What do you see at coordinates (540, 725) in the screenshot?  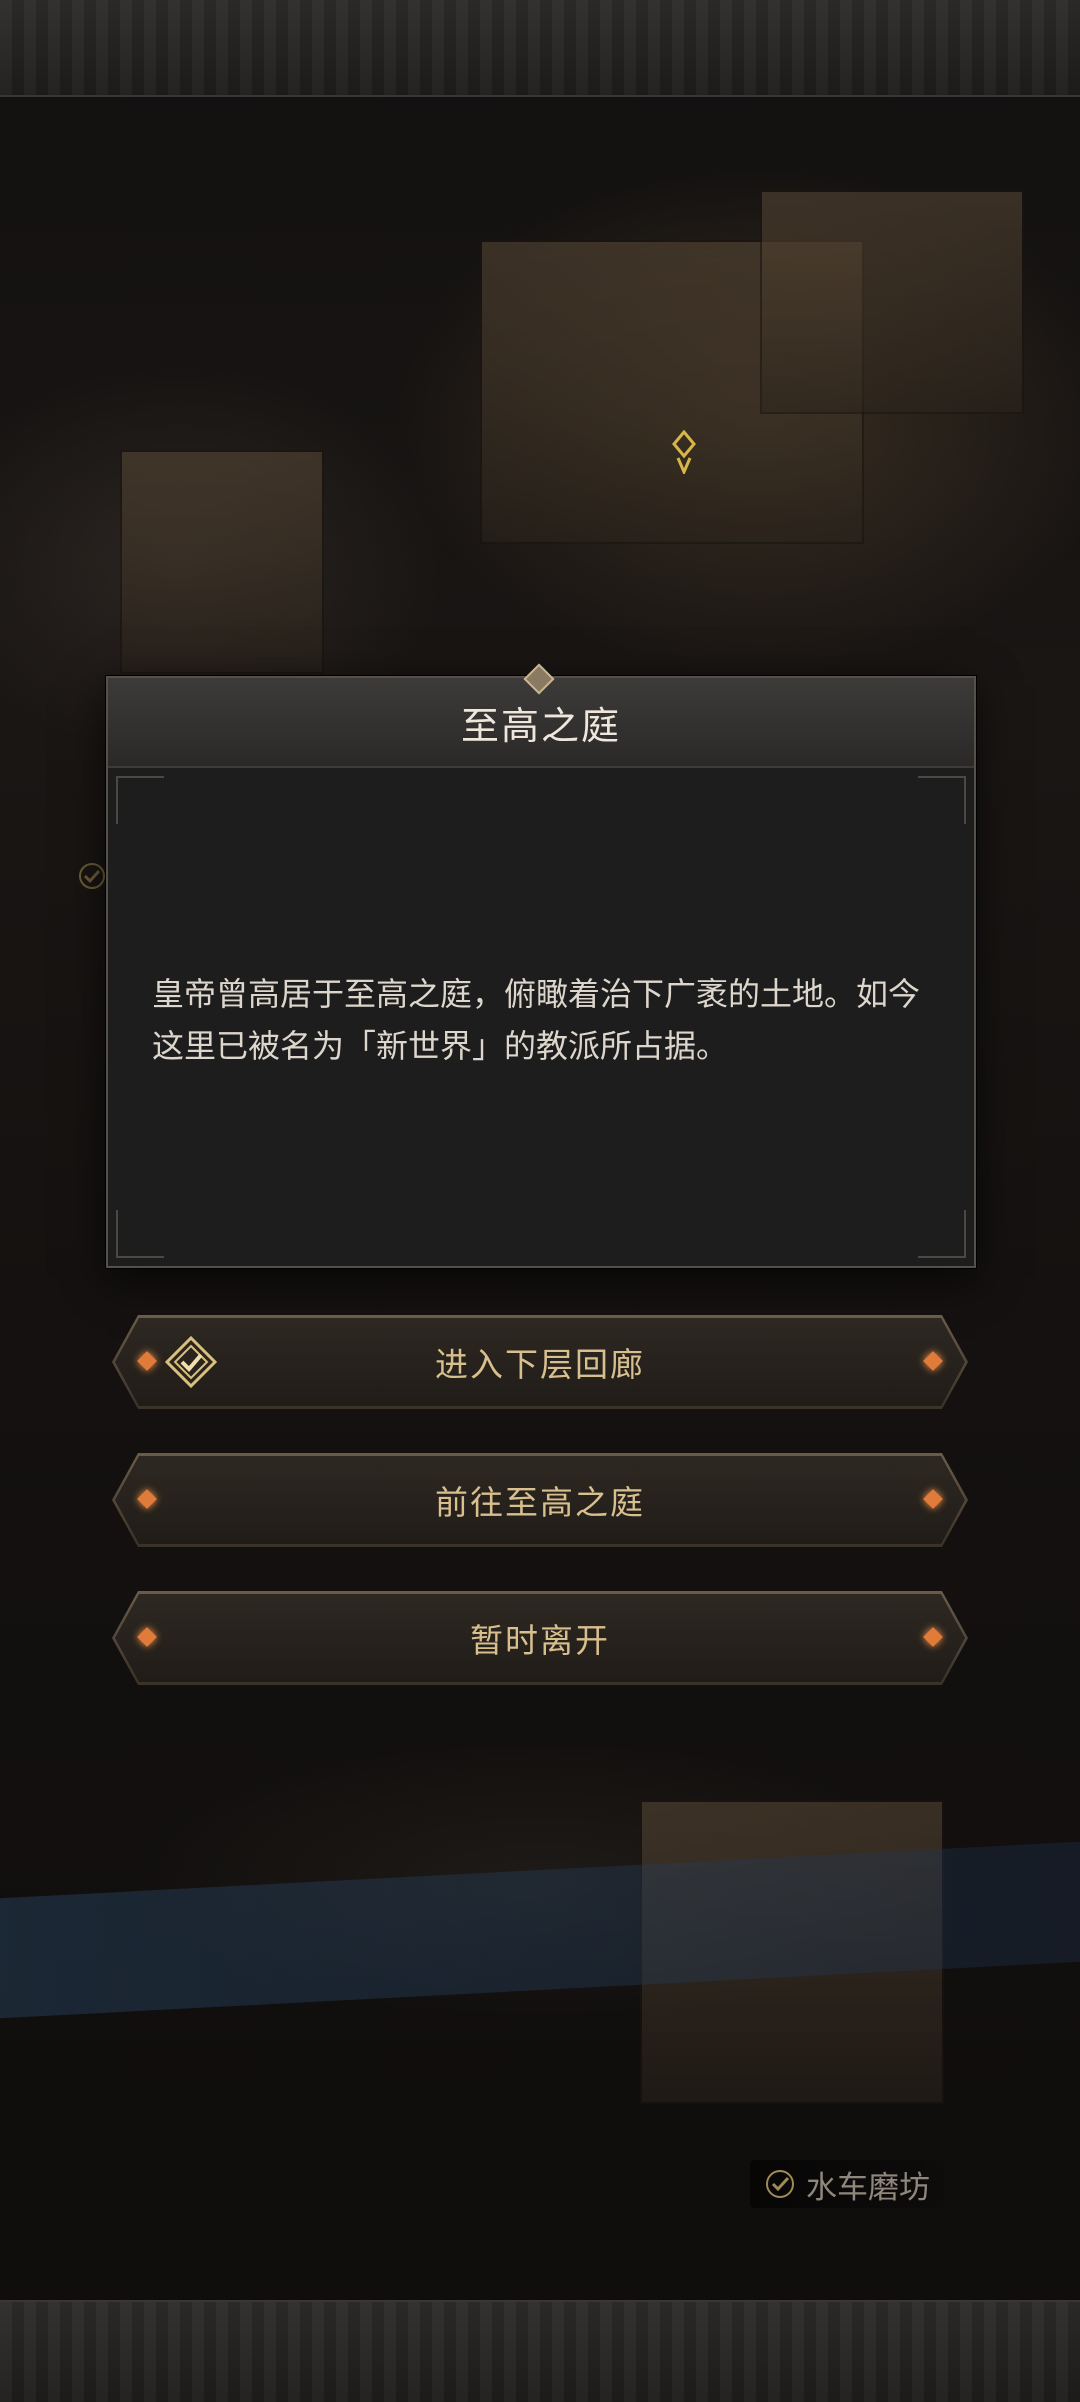 I see `dialog-title: 至高之庭` at bounding box center [540, 725].